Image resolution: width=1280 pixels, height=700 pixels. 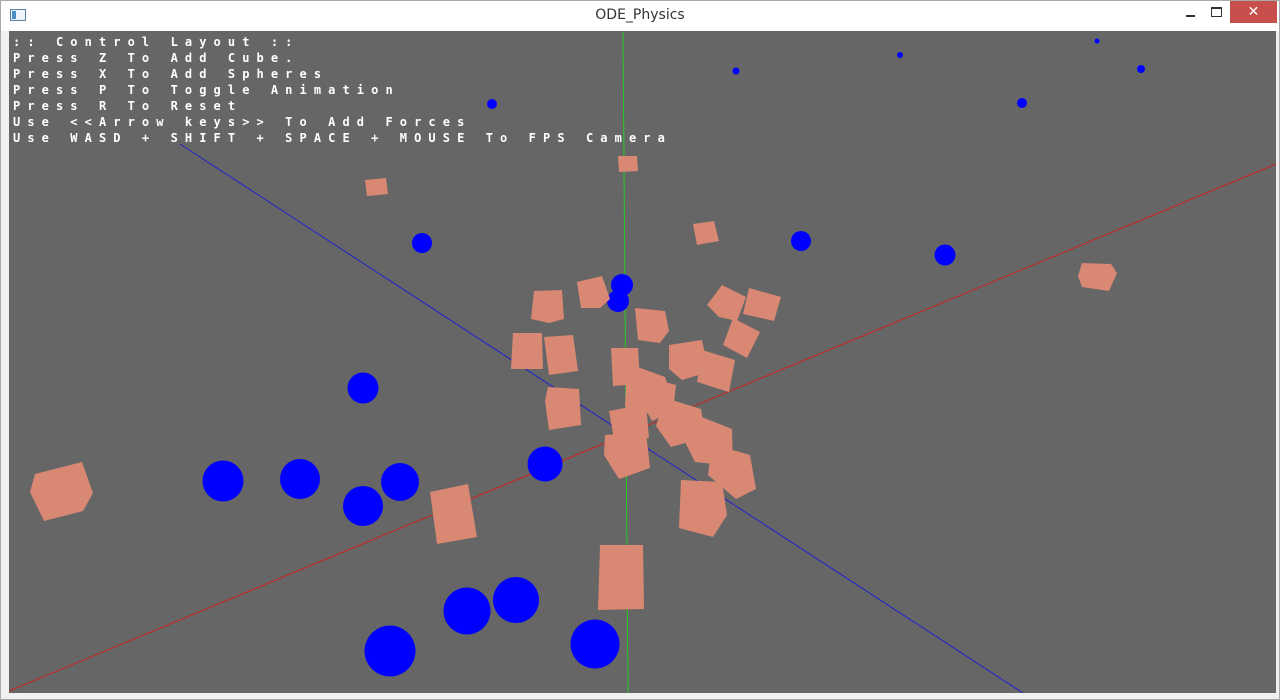 What do you see at coordinates (1190, 15) in the screenshot?
I see `minimize-icon` at bounding box center [1190, 15].